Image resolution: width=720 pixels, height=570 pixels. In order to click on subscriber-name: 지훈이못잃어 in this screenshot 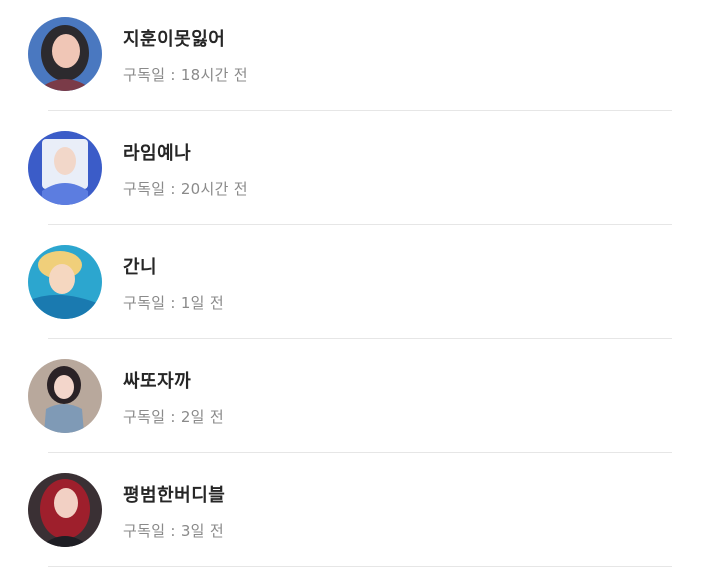, I will do `click(174, 39)`.